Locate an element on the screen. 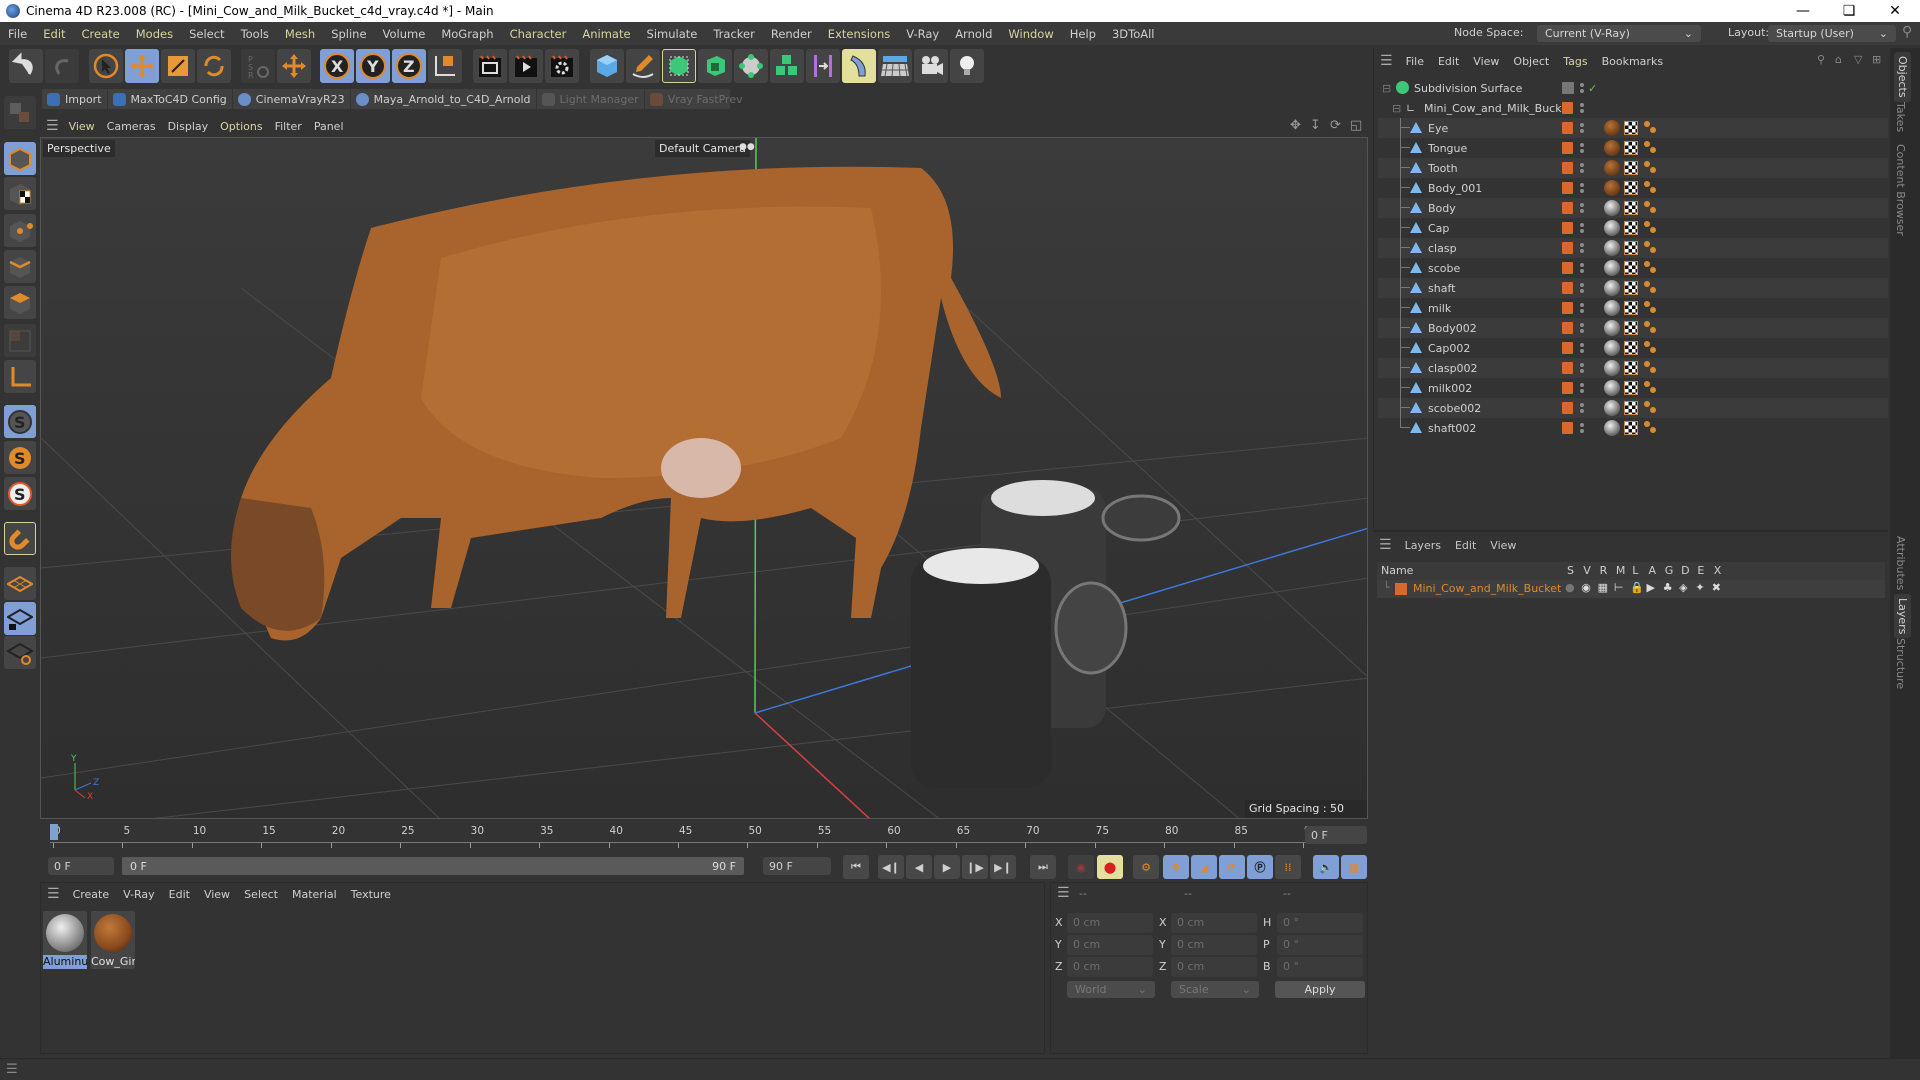  magnet-button is located at coordinates (20, 538).